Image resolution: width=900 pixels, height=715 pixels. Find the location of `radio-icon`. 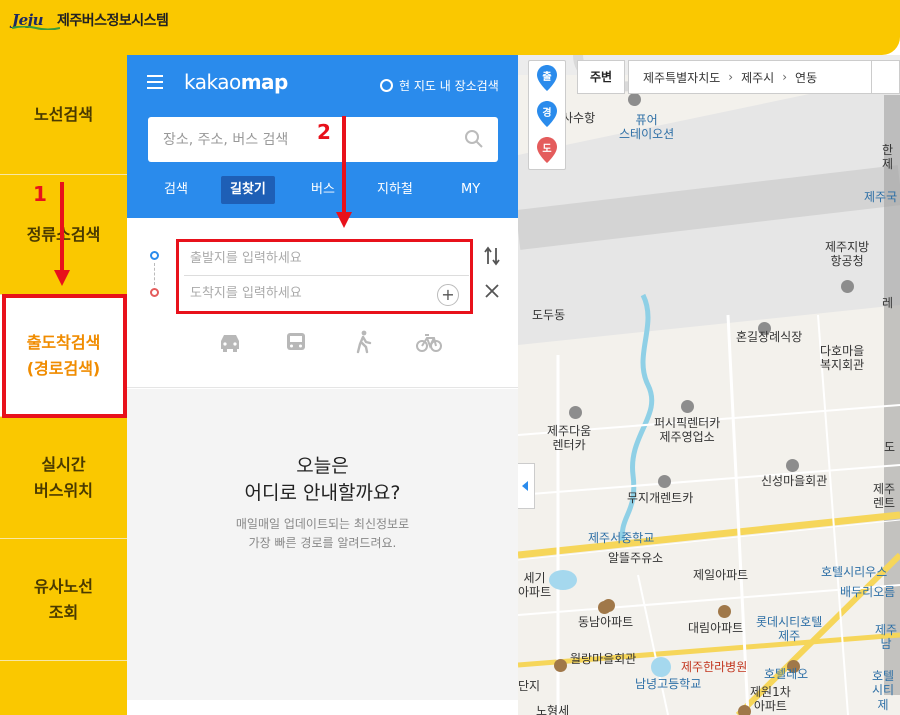

radio-icon is located at coordinates (386, 85).